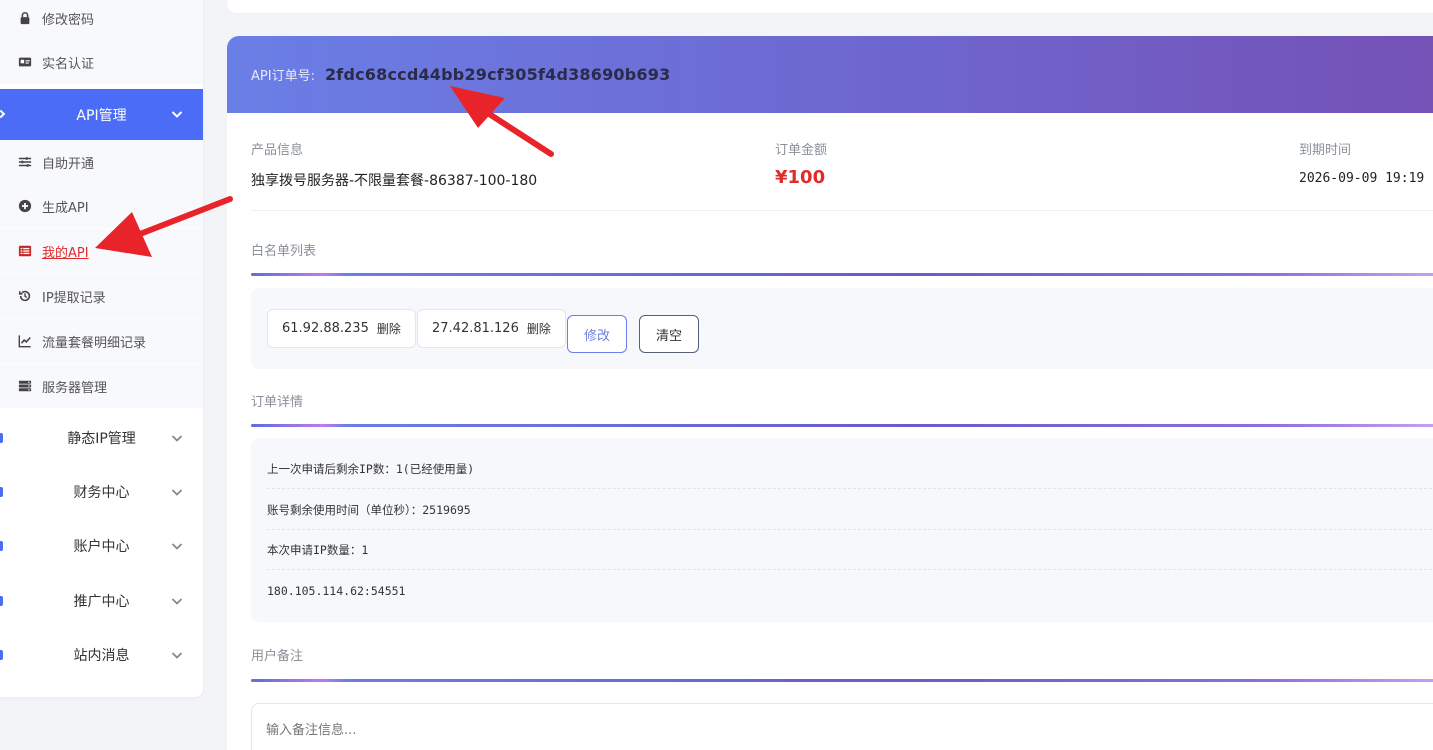  Describe the element at coordinates (850, 469) in the screenshot. I see `detail-remaining-ip: 上一次申请后剩余IP数：1(已经使用量)` at that location.